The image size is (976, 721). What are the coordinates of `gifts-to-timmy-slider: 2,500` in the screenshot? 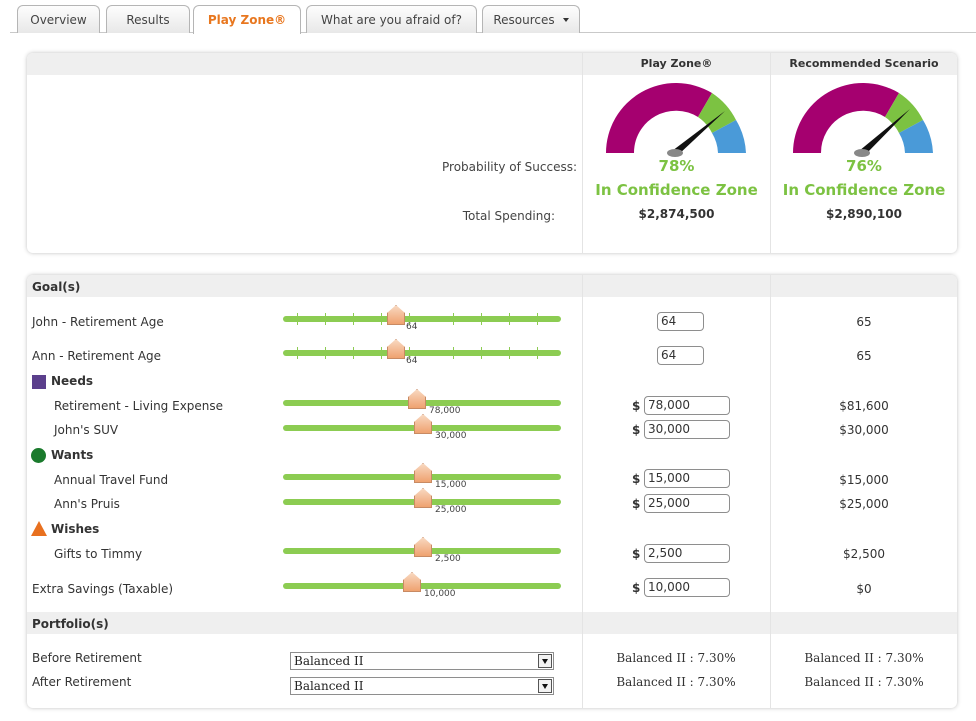 It's located at (422, 550).